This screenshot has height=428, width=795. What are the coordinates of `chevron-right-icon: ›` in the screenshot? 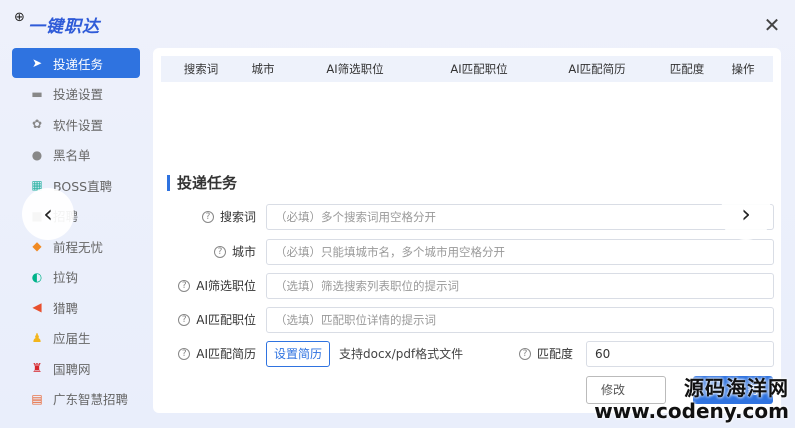 It's located at (746, 214).